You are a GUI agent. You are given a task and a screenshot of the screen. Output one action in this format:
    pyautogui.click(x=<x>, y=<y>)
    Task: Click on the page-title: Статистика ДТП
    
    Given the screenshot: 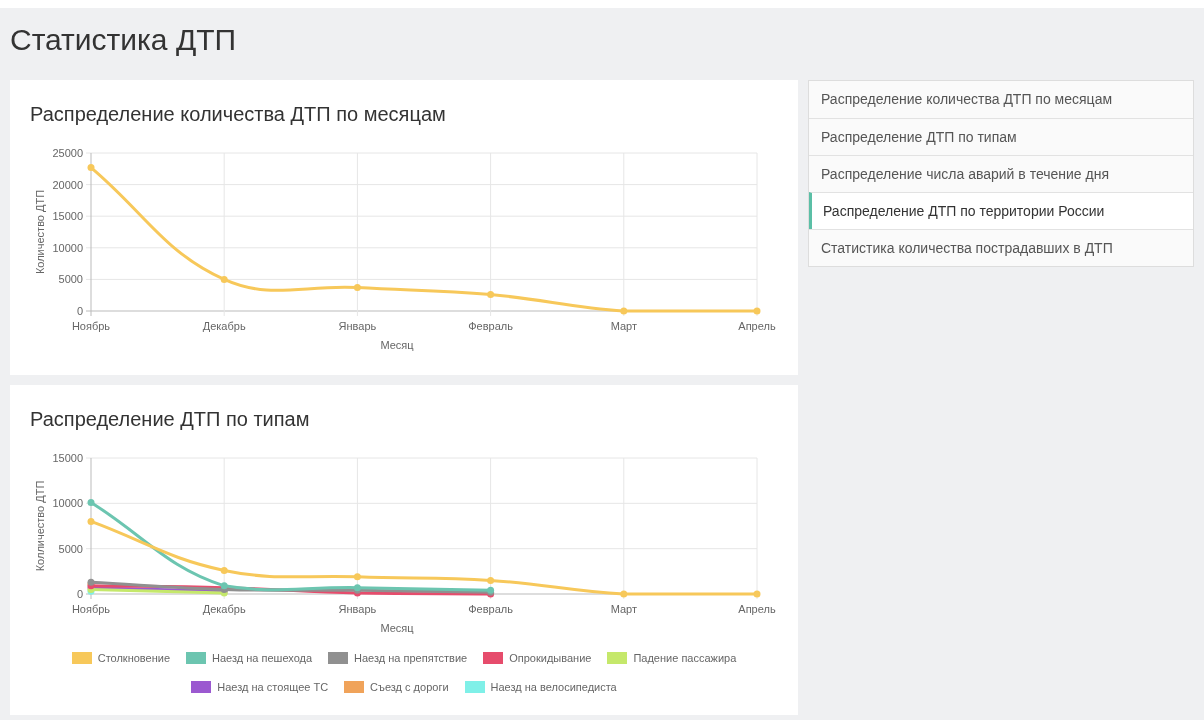 What is the action you would take?
    pyautogui.click(x=123, y=40)
    